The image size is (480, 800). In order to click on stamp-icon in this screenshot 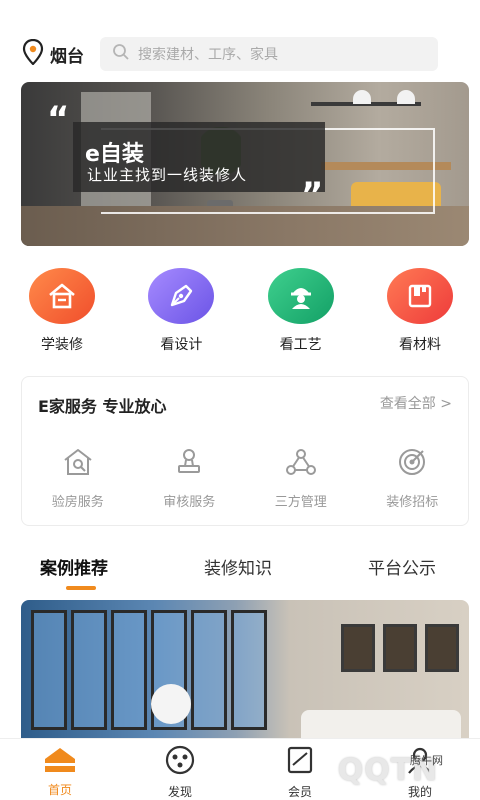, I will do `click(189, 464)`.